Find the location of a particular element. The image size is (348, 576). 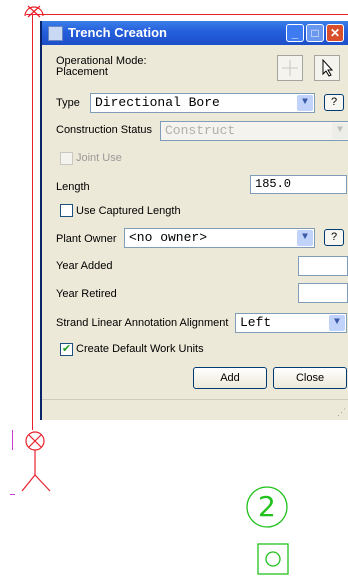

trench-line-marker is located at coordinates (12, 440).